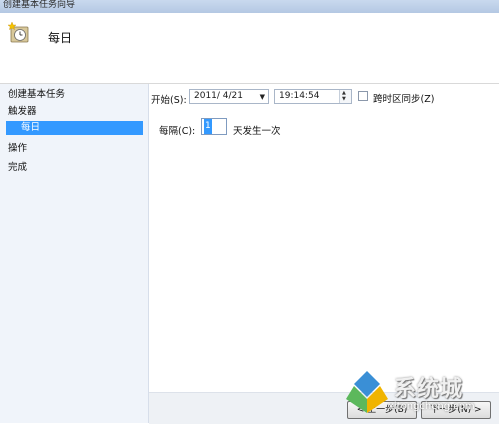 The image size is (499, 424). What do you see at coordinates (363, 96) in the screenshot?
I see `sync-timezone-checkbox` at bounding box center [363, 96].